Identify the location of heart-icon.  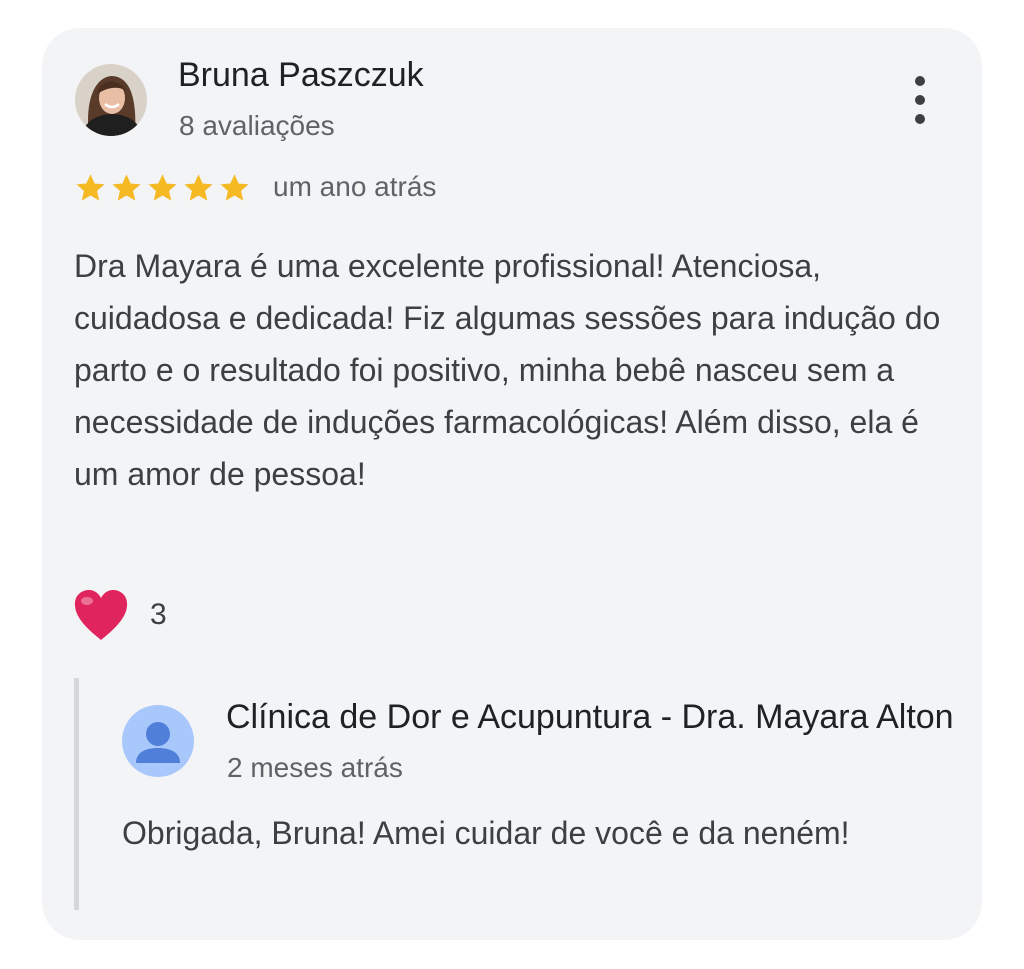
(101, 615).